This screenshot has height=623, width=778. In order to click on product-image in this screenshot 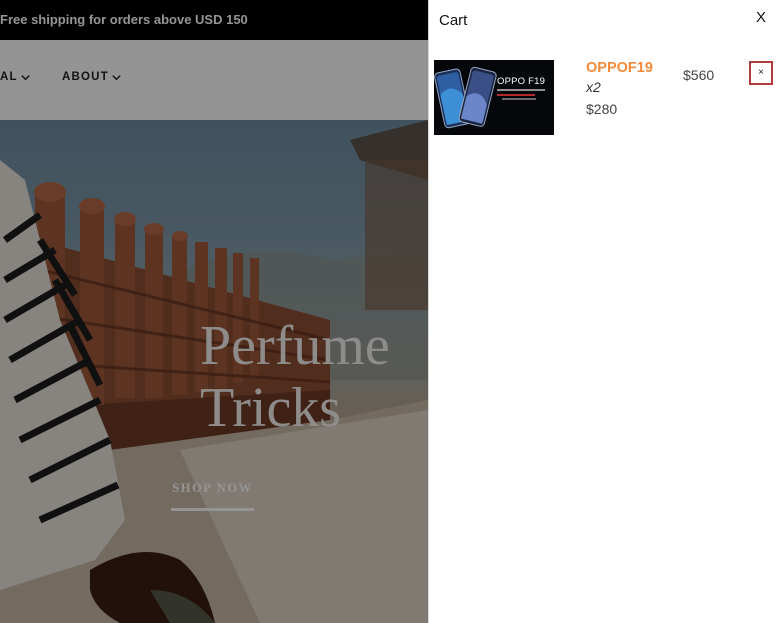, I will do `click(494, 97)`.